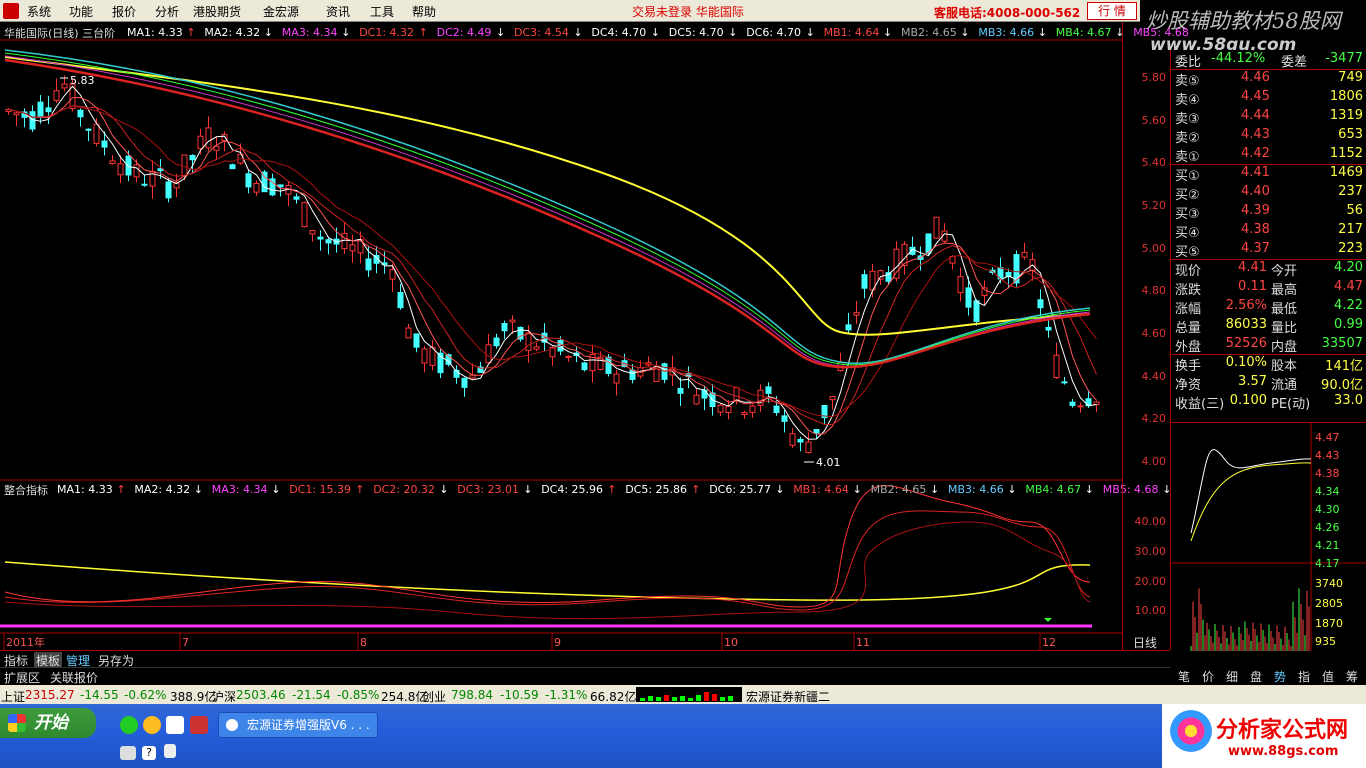 This screenshot has width=1366, height=768. What do you see at coordinates (224, 697) in the screenshot?
I see `hs-index-name: 沪深` at bounding box center [224, 697].